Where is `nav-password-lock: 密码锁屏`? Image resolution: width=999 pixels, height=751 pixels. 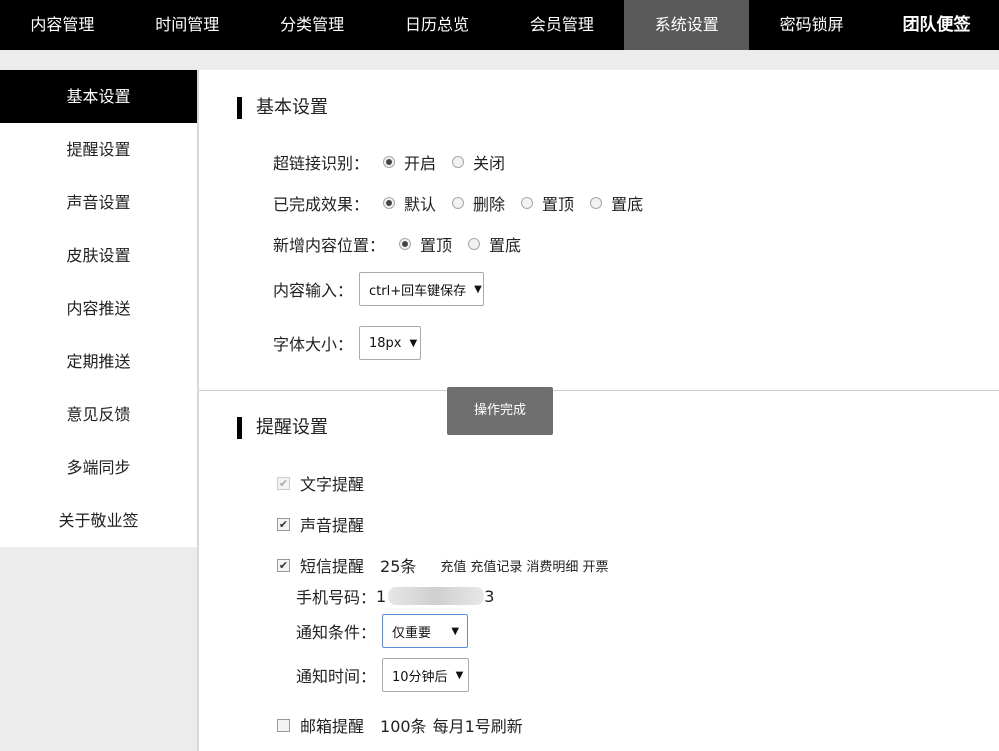
nav-password-lock: 密码锁屏 is located at coordinates (811, 25).